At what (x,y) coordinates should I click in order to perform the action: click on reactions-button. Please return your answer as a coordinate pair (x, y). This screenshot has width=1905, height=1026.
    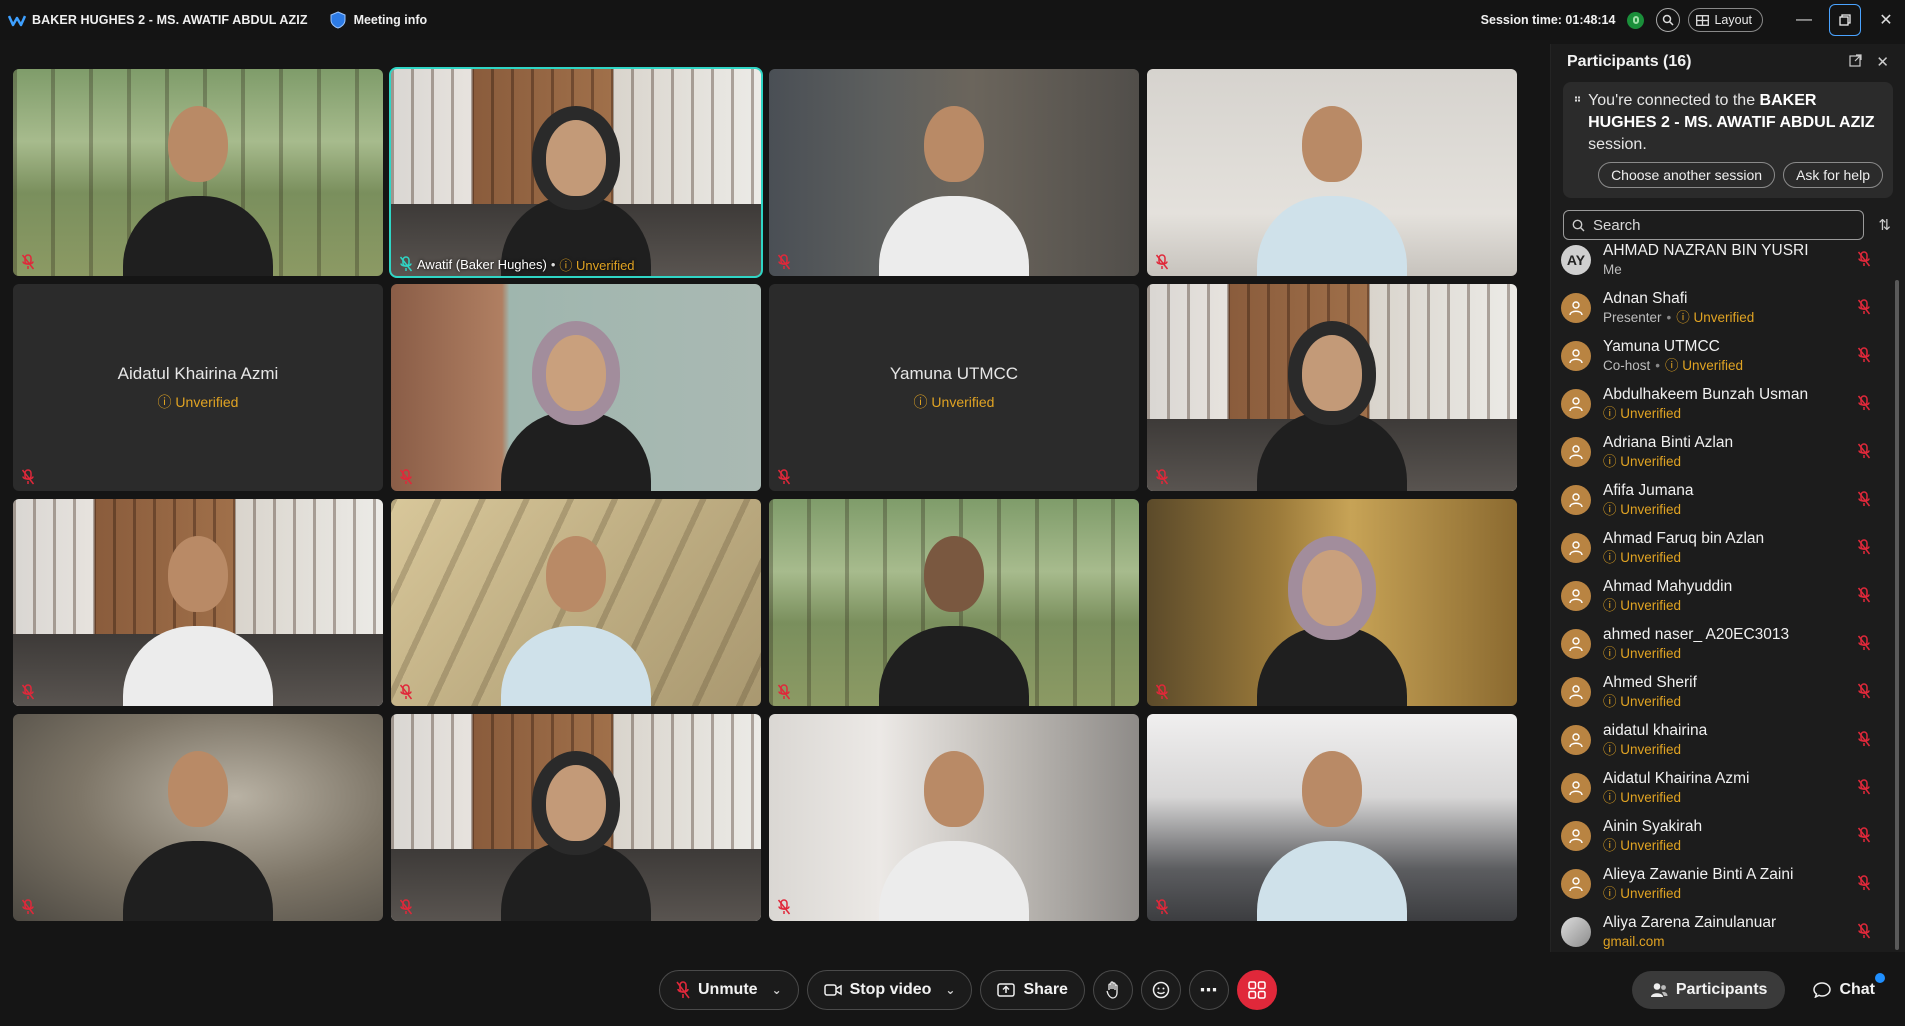
    Looking at the image, I should click on (1160, 990).